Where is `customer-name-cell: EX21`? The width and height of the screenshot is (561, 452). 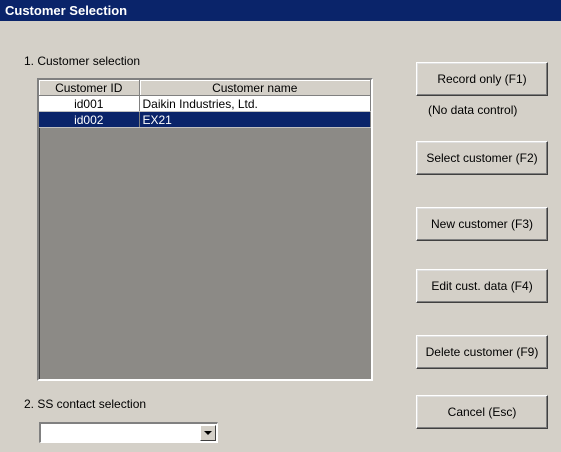
customer-name-cell: EX21 is located at coordinates (255, 119).